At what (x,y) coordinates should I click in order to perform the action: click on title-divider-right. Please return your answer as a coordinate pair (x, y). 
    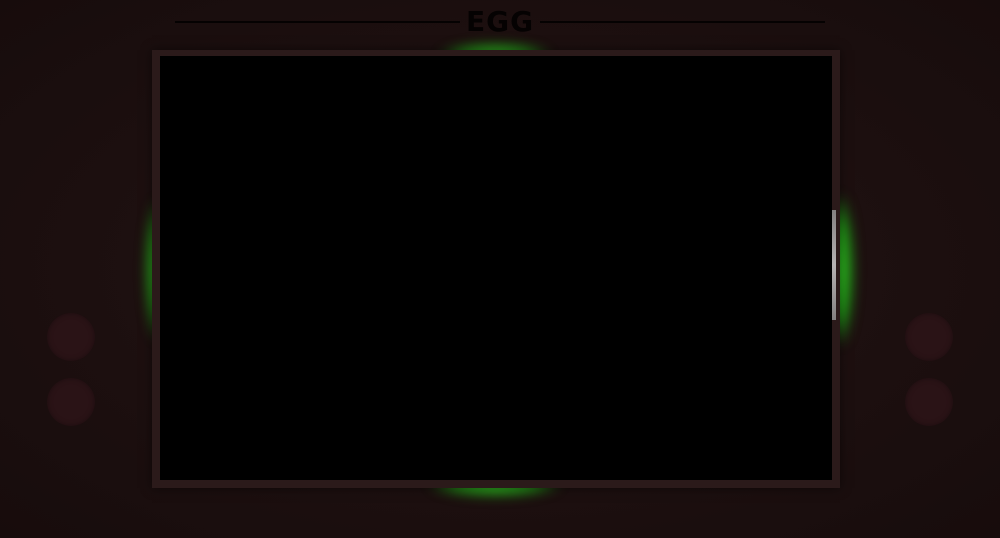
    Looking at the image, I should click on (682, 22).